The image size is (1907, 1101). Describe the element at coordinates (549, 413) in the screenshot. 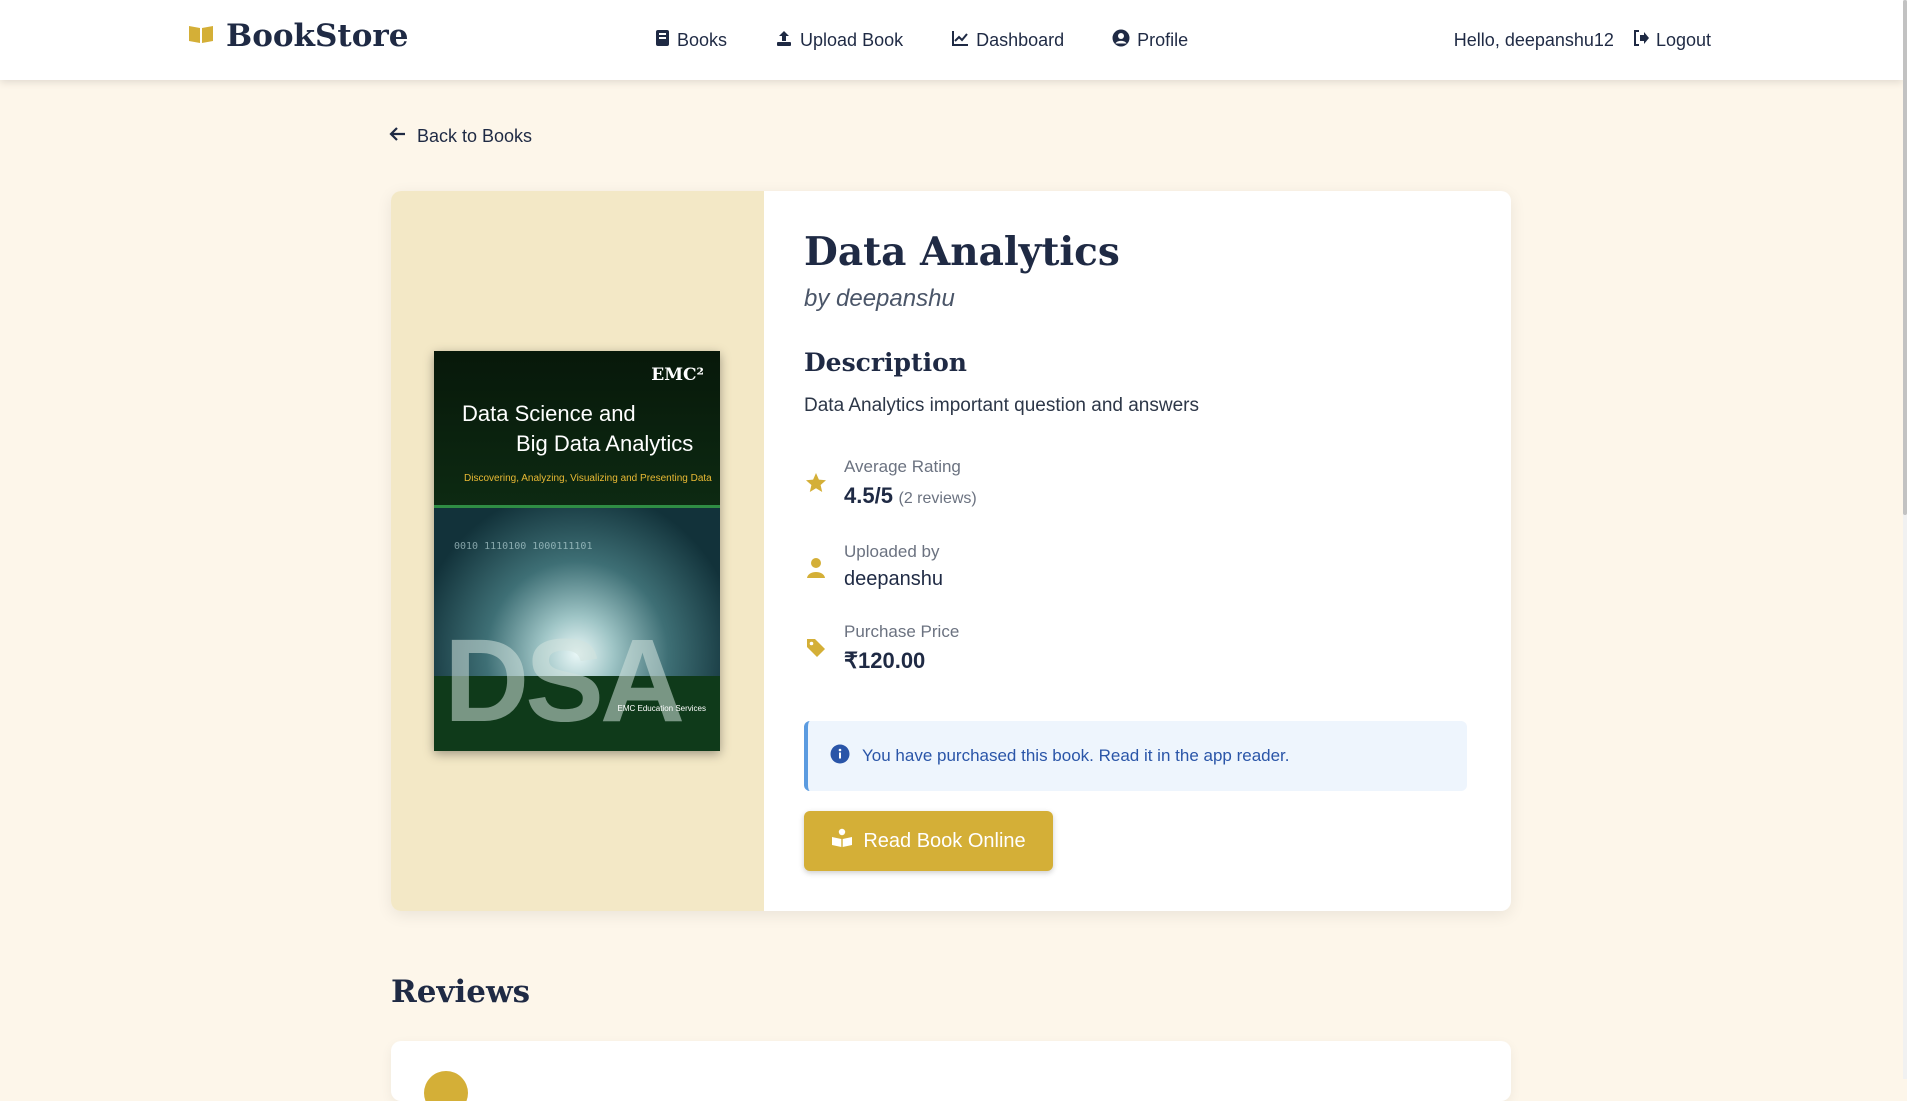

I see `cover-title-line1: Data Science and` at that location.